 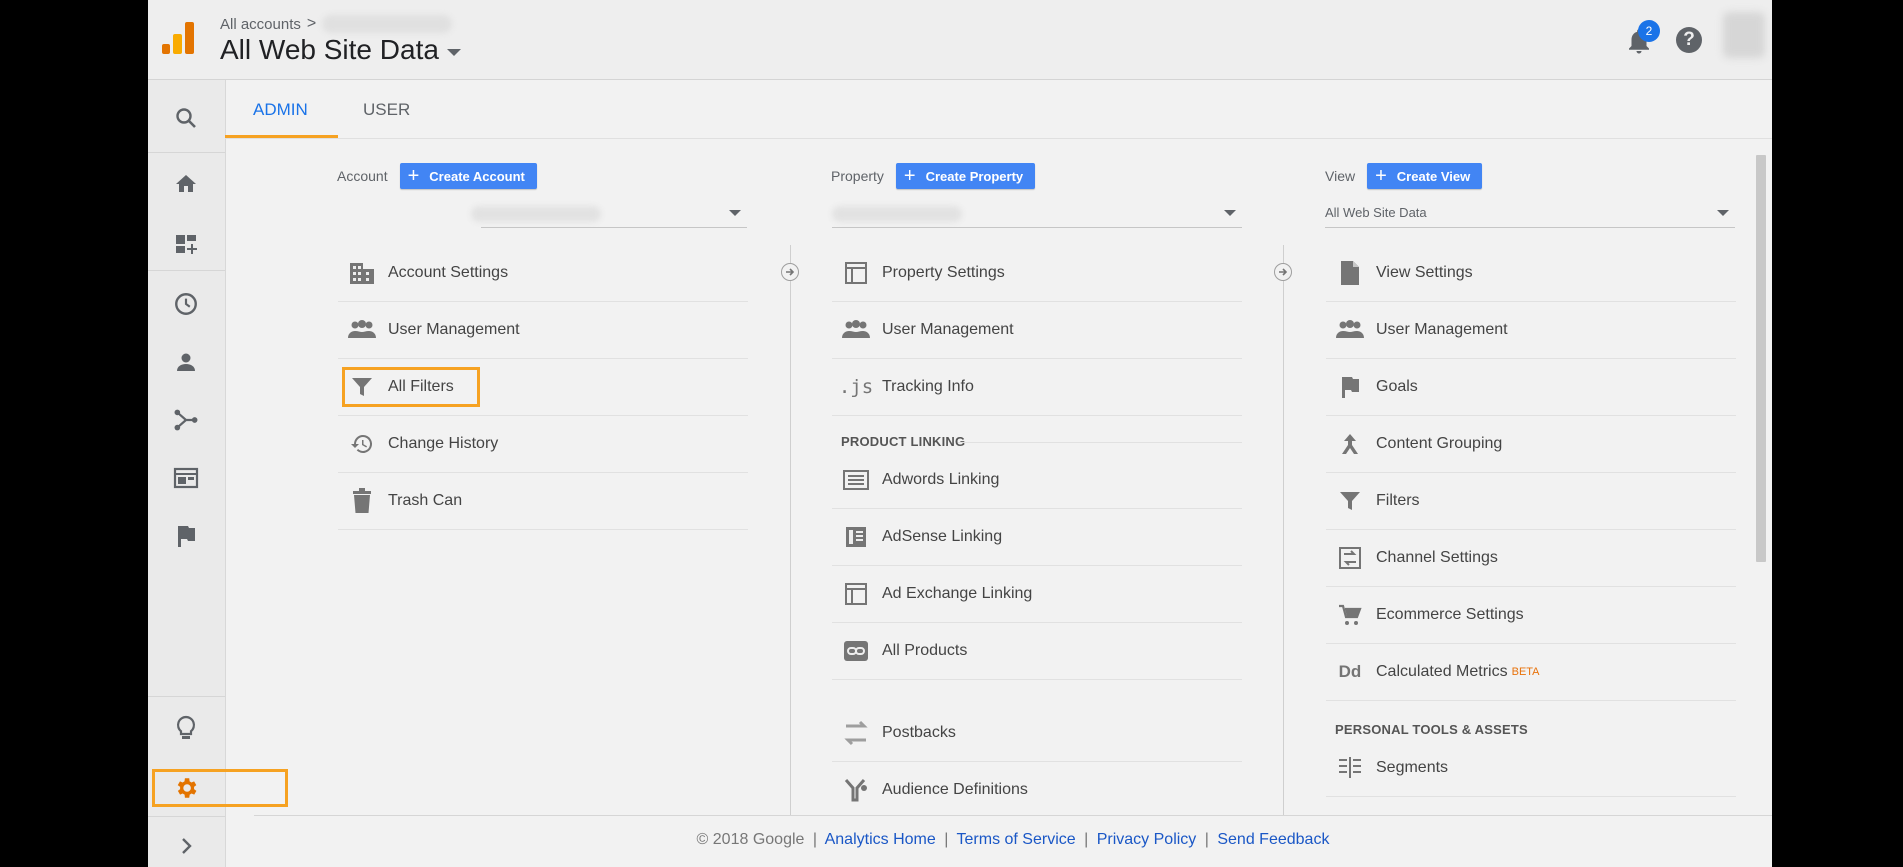 I want to click on view-selector-dropdown: All Web Site Data, so click(x=1530, y=214).